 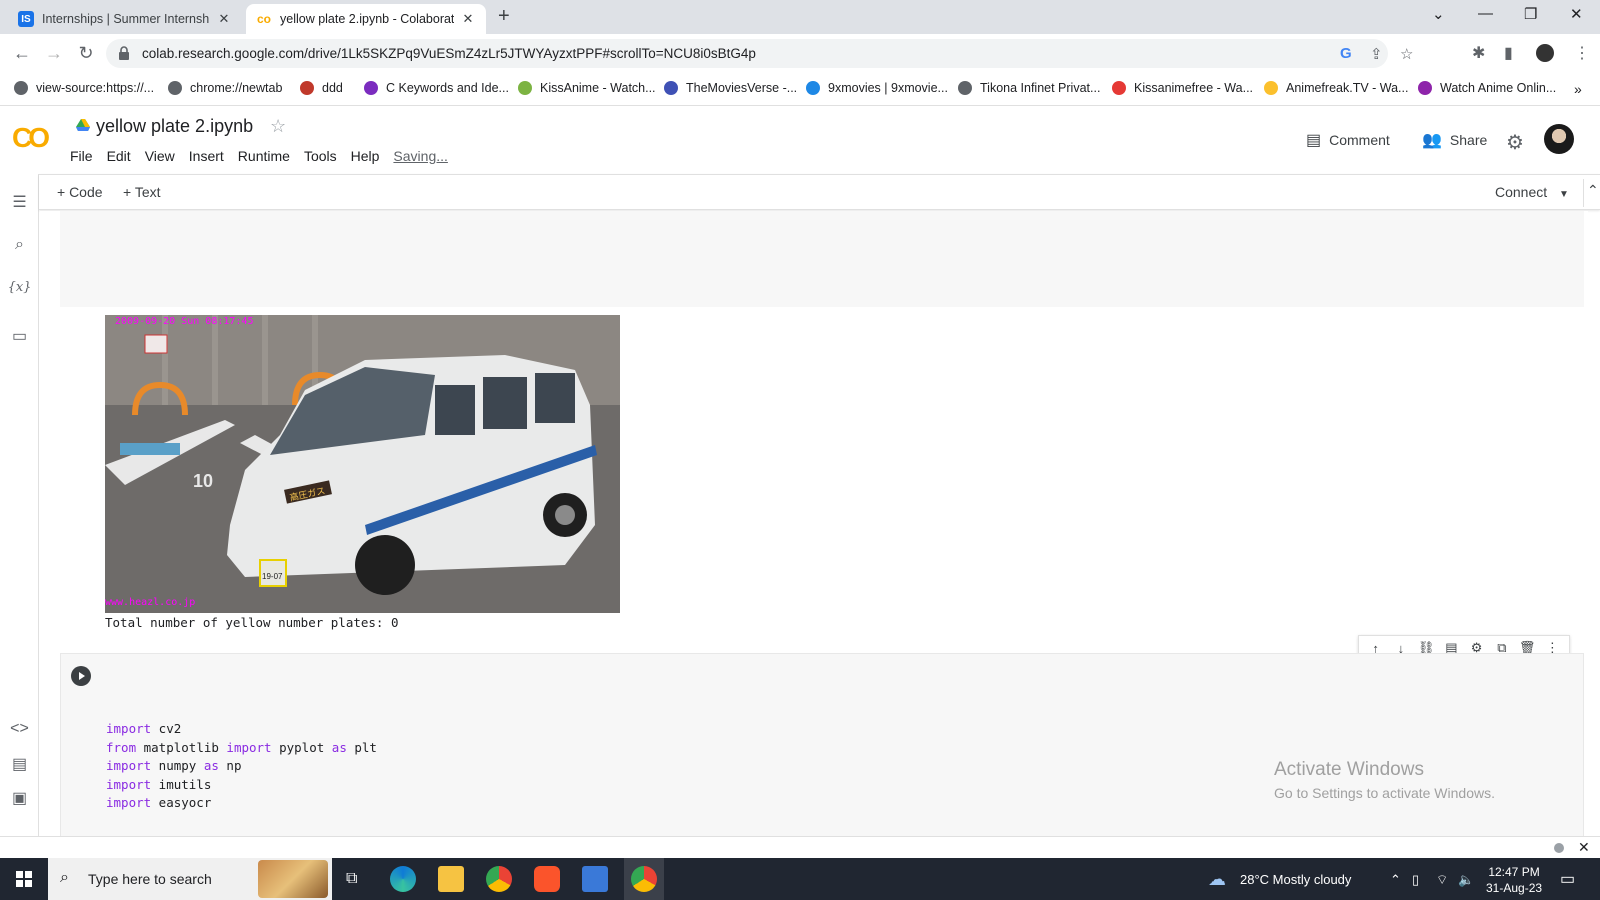 I want to click on store-icon, so click(x=595, y=879).